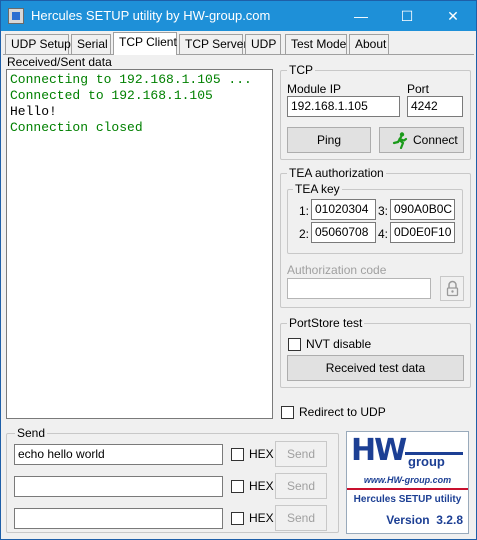 This screenshot has height=540, width=477. What do you see at coordinates (336, 173) in the screenshot?
I see `tea-authorization-title: TEA authorization` at bounding box center [336, 173].